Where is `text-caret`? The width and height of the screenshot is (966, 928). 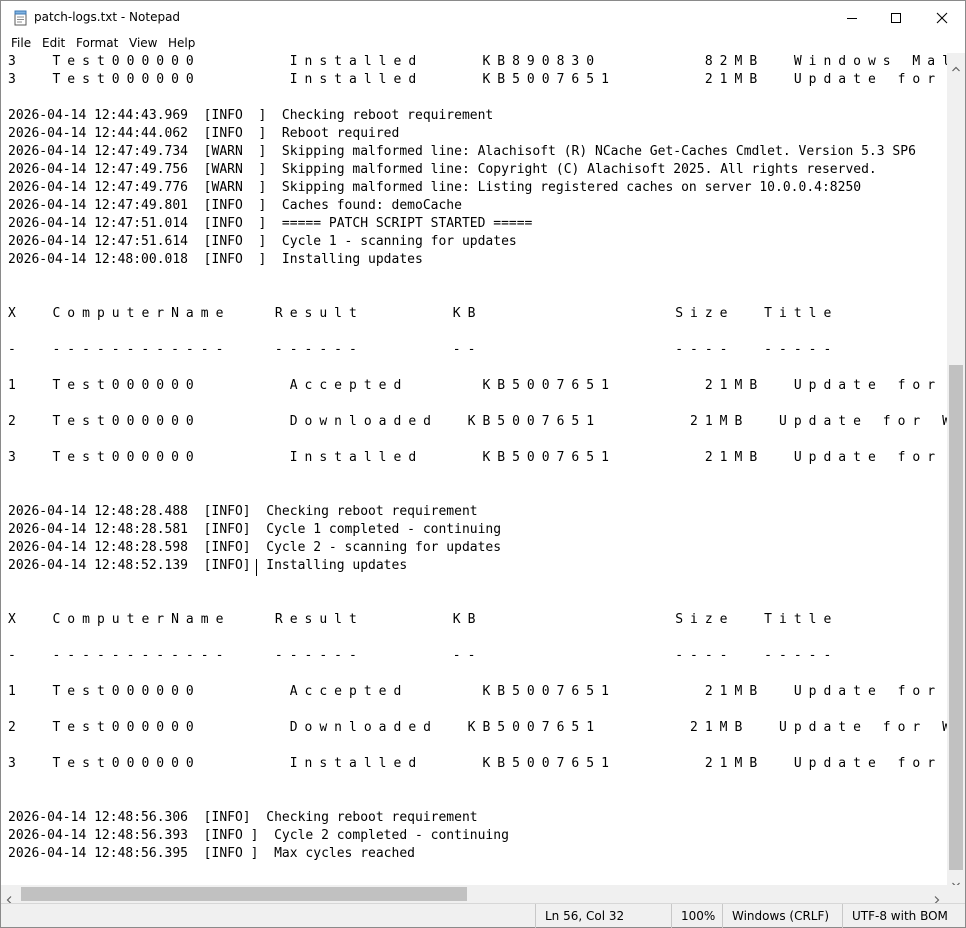
text-caret is located at coordinates (256, 567).